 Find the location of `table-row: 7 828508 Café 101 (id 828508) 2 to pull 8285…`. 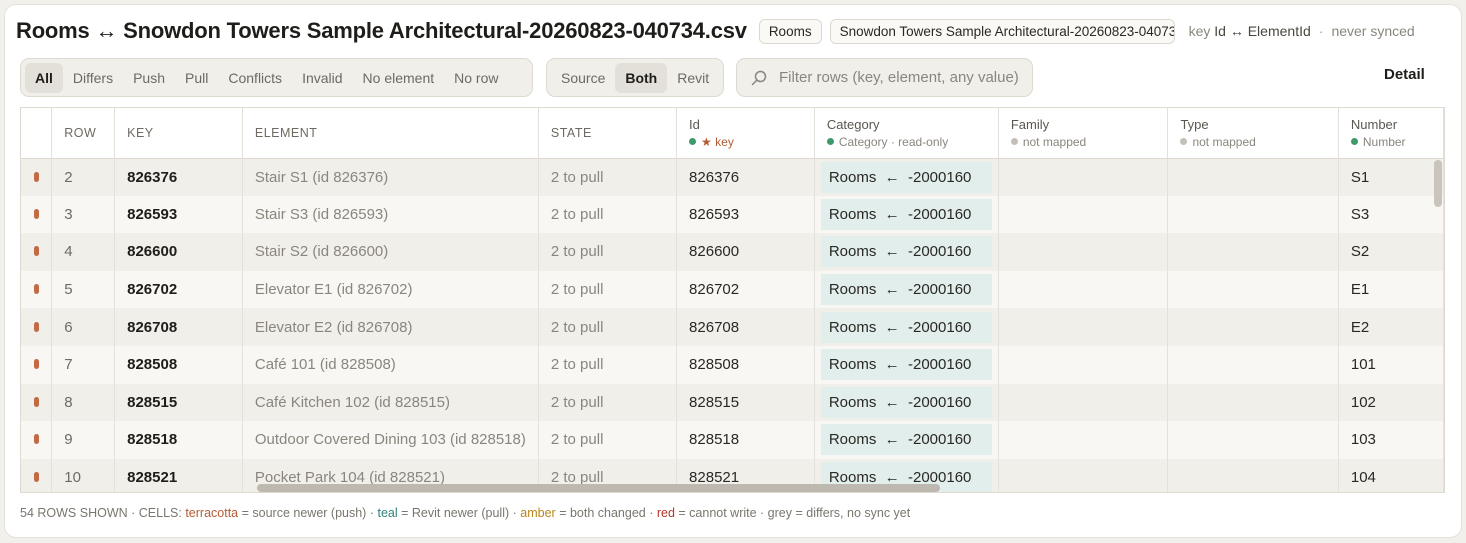

table-row: 7 828508 Café 101 (id 828508) 2 to pull 8285… is located at coordinates (732, 364).